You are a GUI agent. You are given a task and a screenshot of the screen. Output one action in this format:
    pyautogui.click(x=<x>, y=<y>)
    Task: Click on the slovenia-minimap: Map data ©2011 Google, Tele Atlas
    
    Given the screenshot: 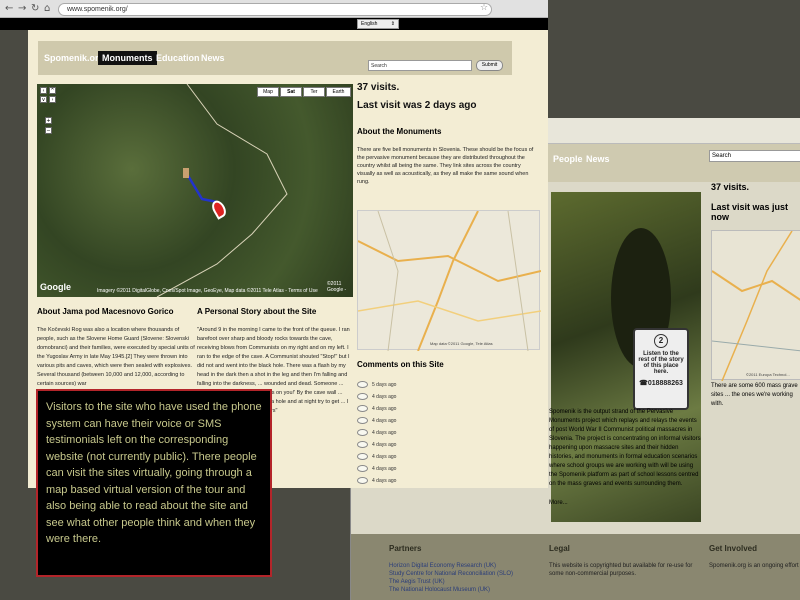 What is the action you would take?
    pyautogui.click(x=449, y=281)
    